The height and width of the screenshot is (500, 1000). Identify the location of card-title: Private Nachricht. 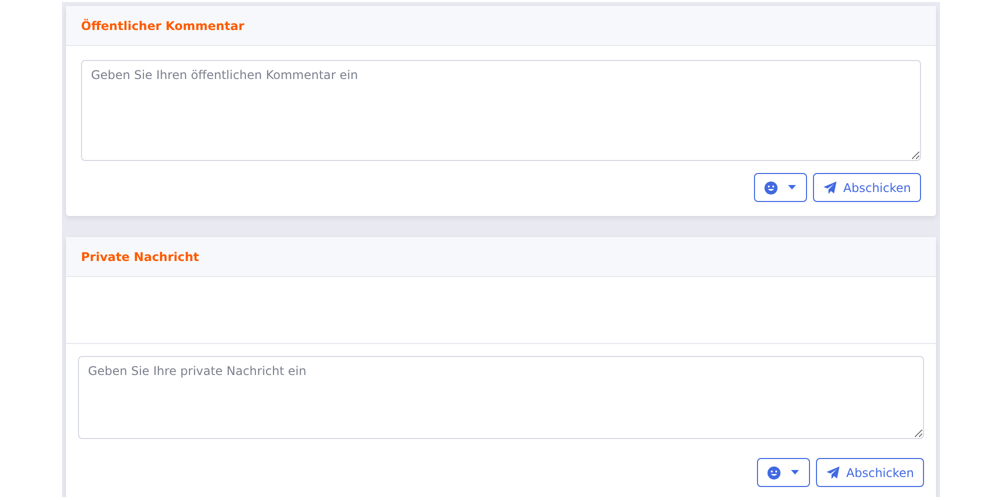
(140, 257).